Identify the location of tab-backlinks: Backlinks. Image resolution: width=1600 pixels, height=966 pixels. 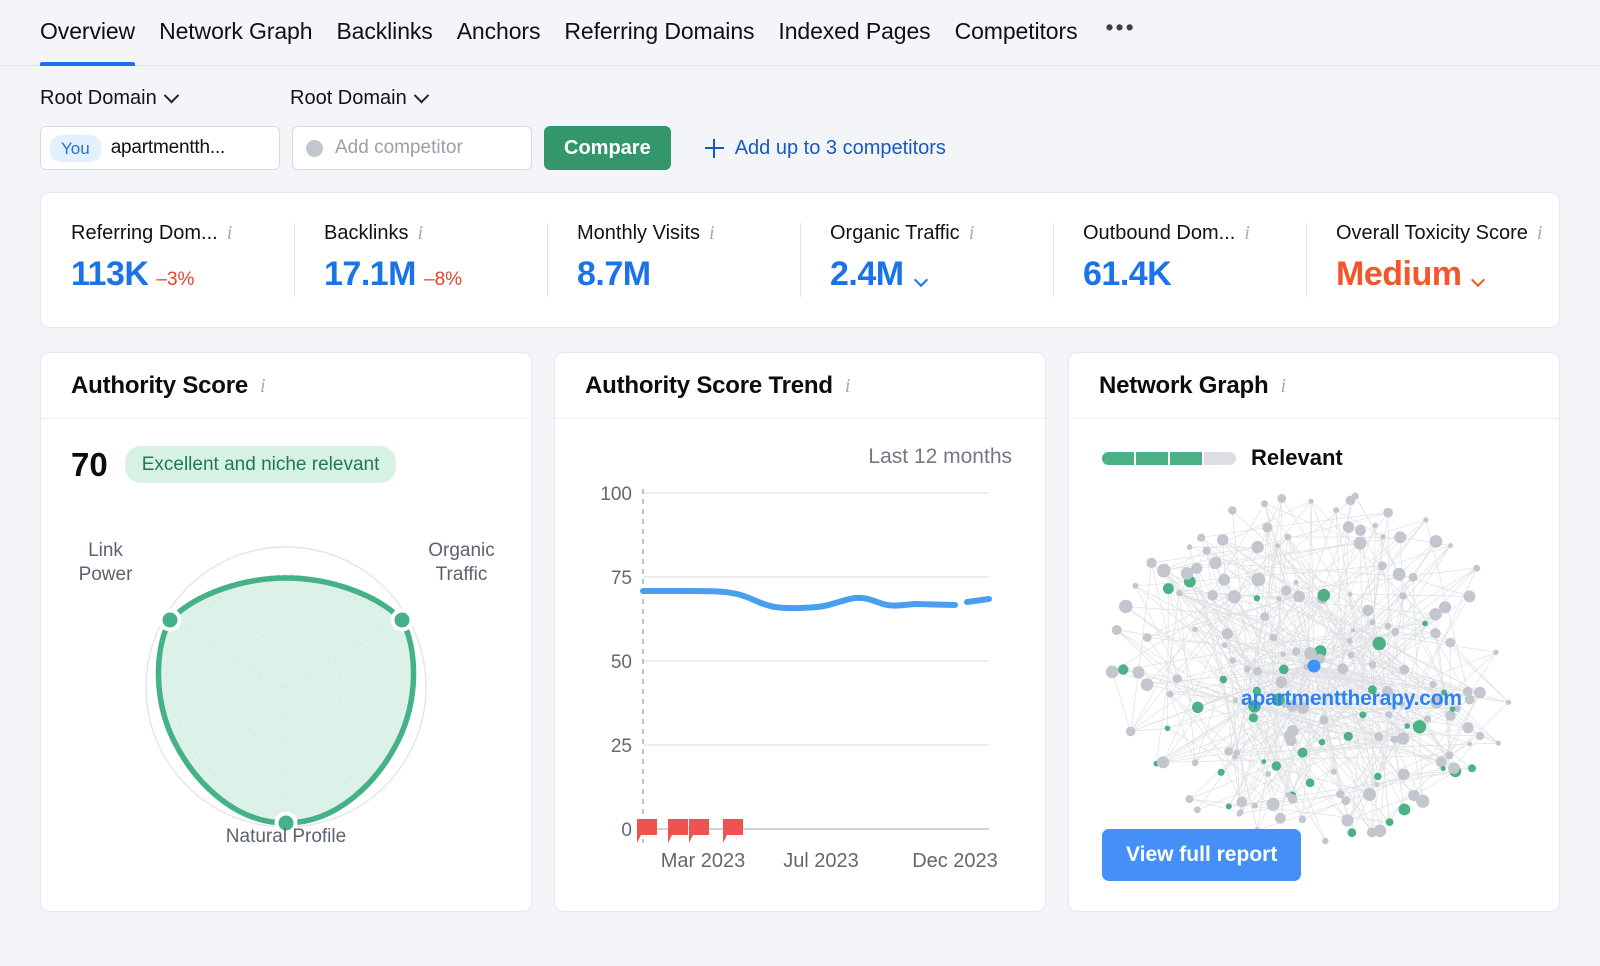
(384, 33).